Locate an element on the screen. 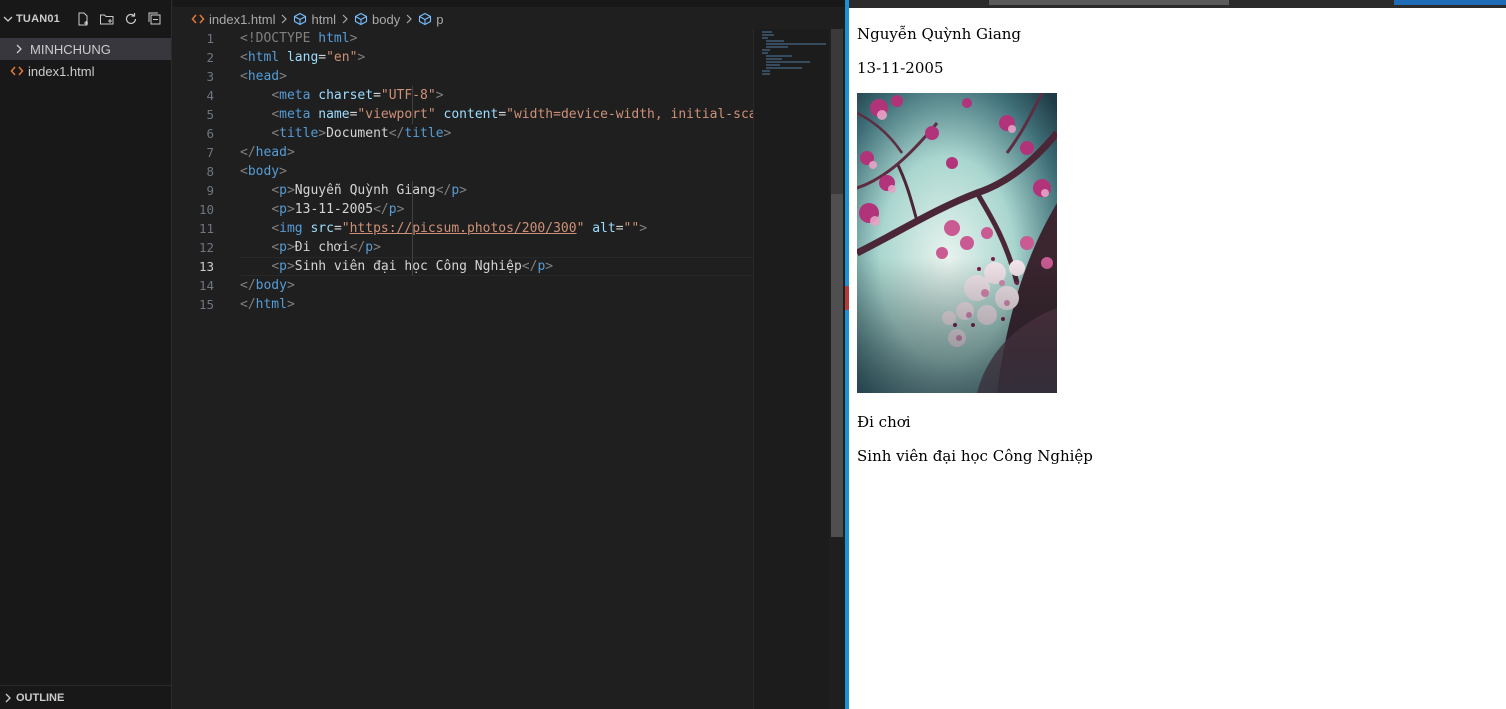  code-line: 3 < head > is located at coordinates (463, 76).